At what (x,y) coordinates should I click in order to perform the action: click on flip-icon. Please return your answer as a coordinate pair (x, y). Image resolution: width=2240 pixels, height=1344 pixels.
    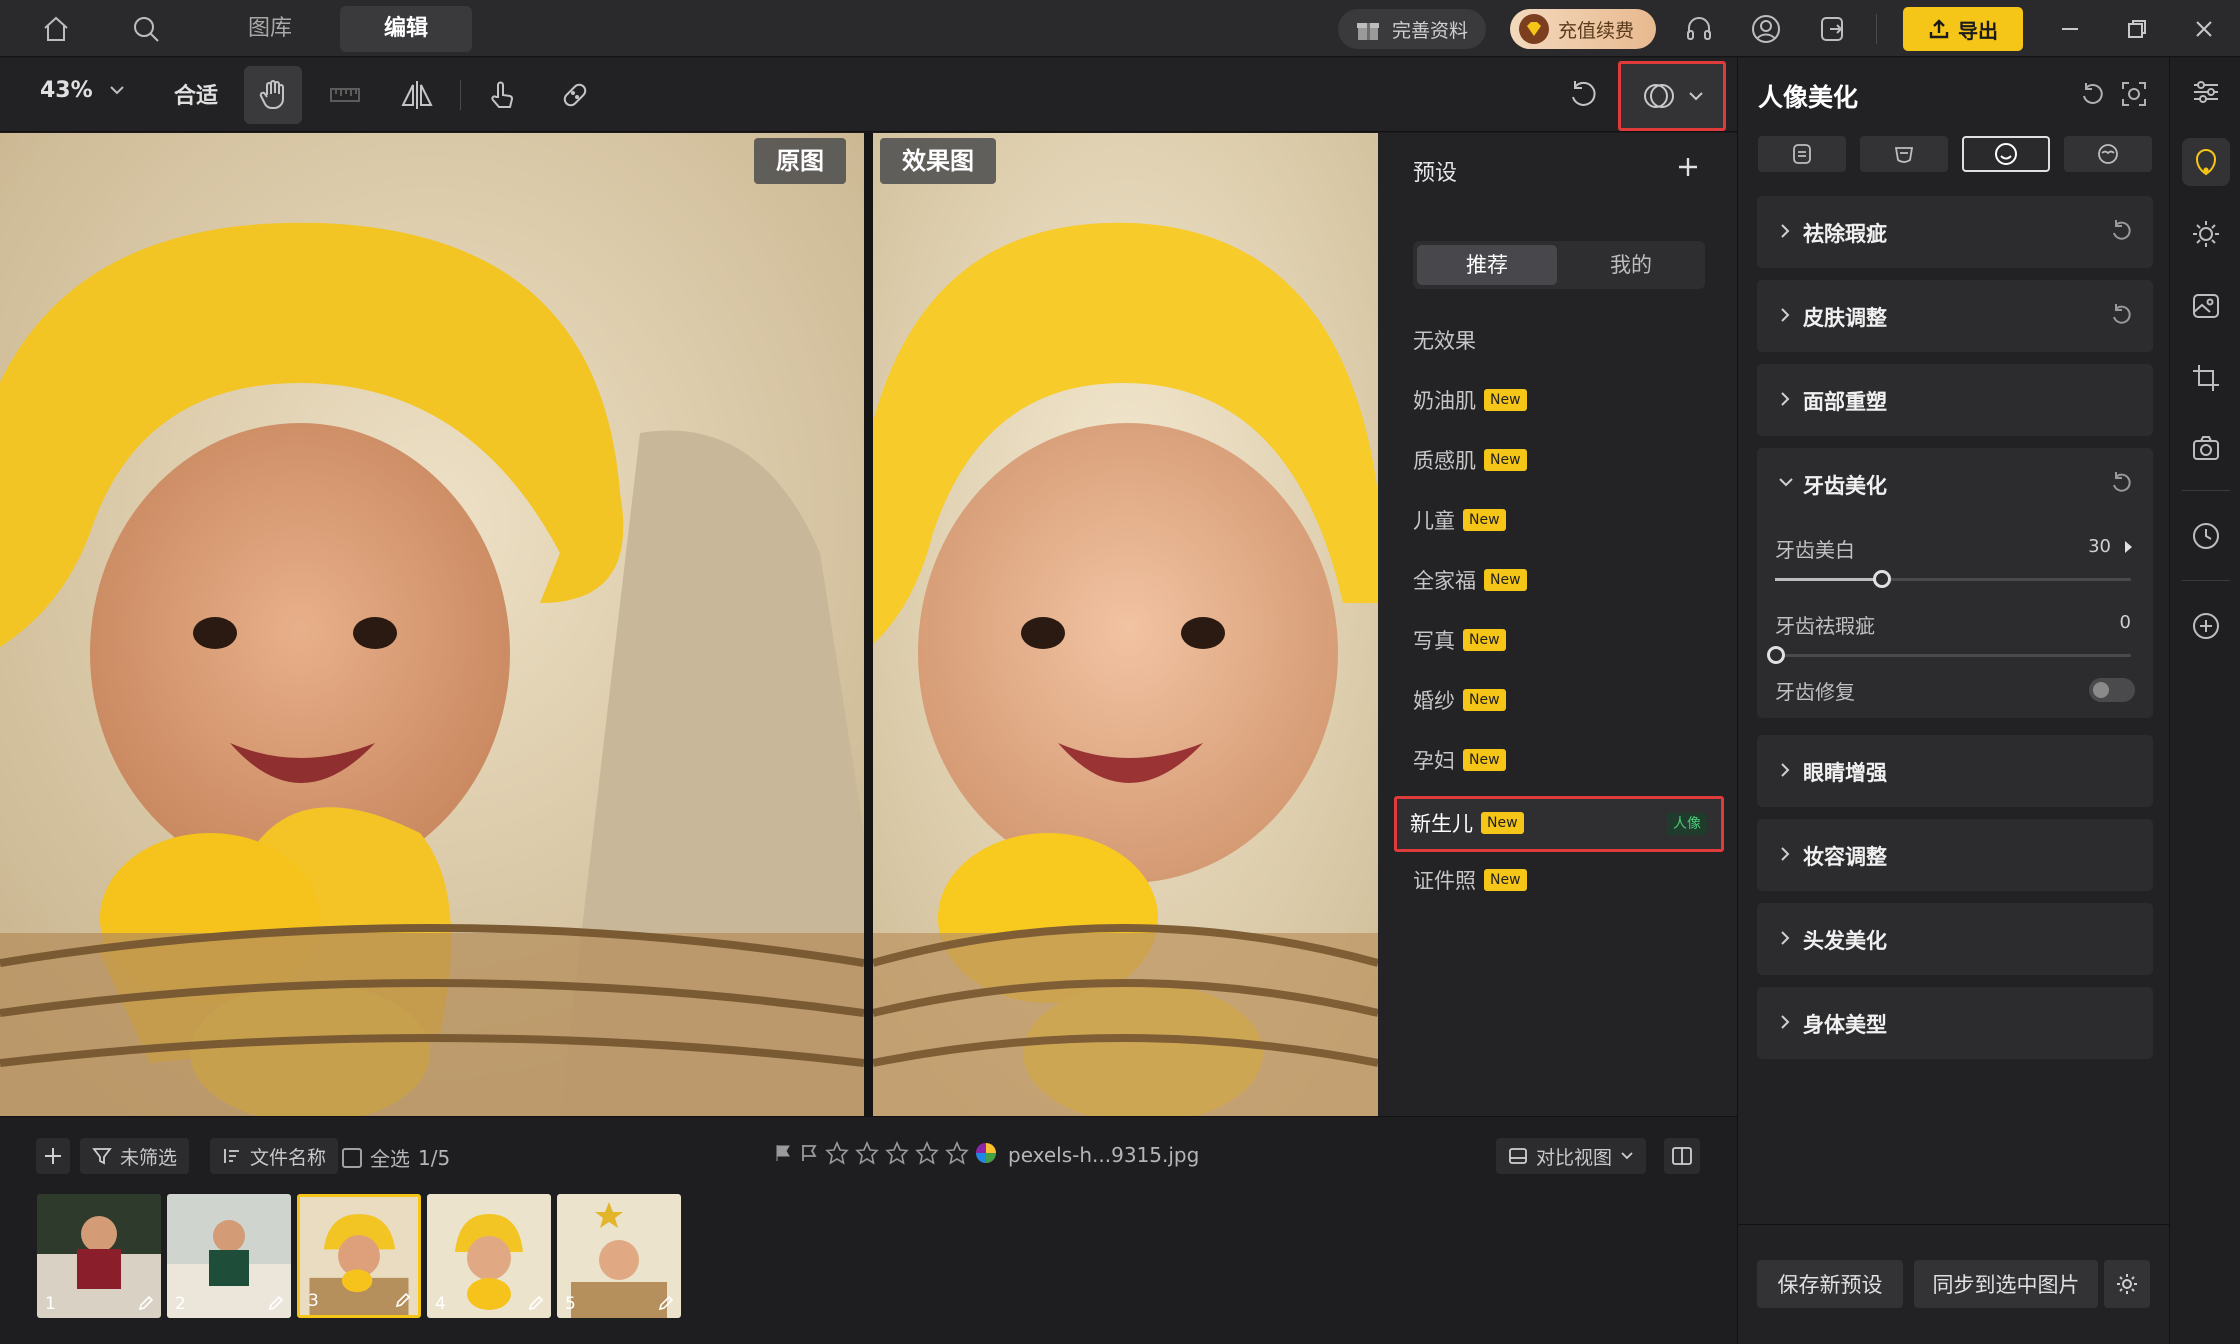
    Looking at the image, I should click on (417, 95).